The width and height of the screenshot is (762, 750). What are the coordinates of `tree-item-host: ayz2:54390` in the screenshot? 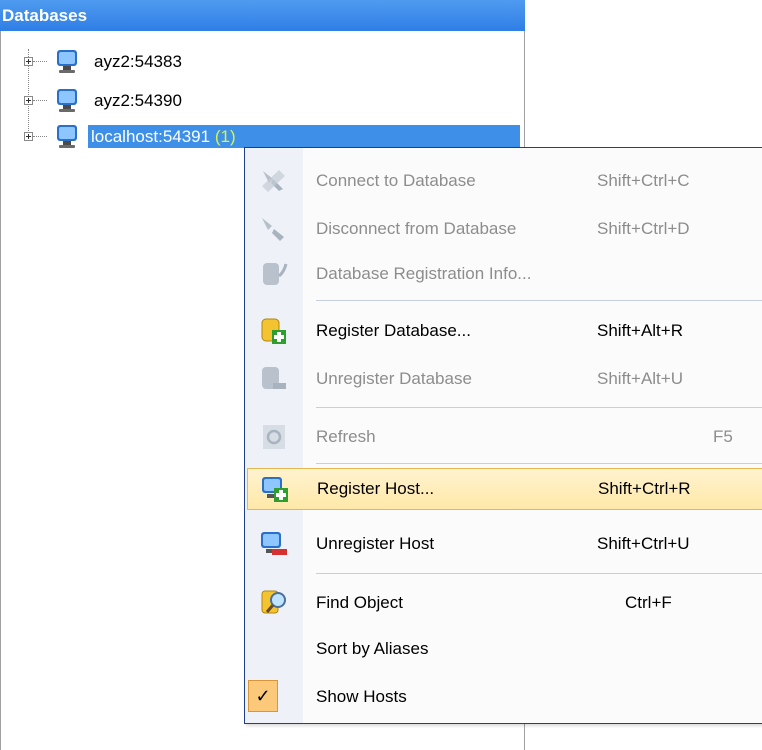 It's located at (260, 101).